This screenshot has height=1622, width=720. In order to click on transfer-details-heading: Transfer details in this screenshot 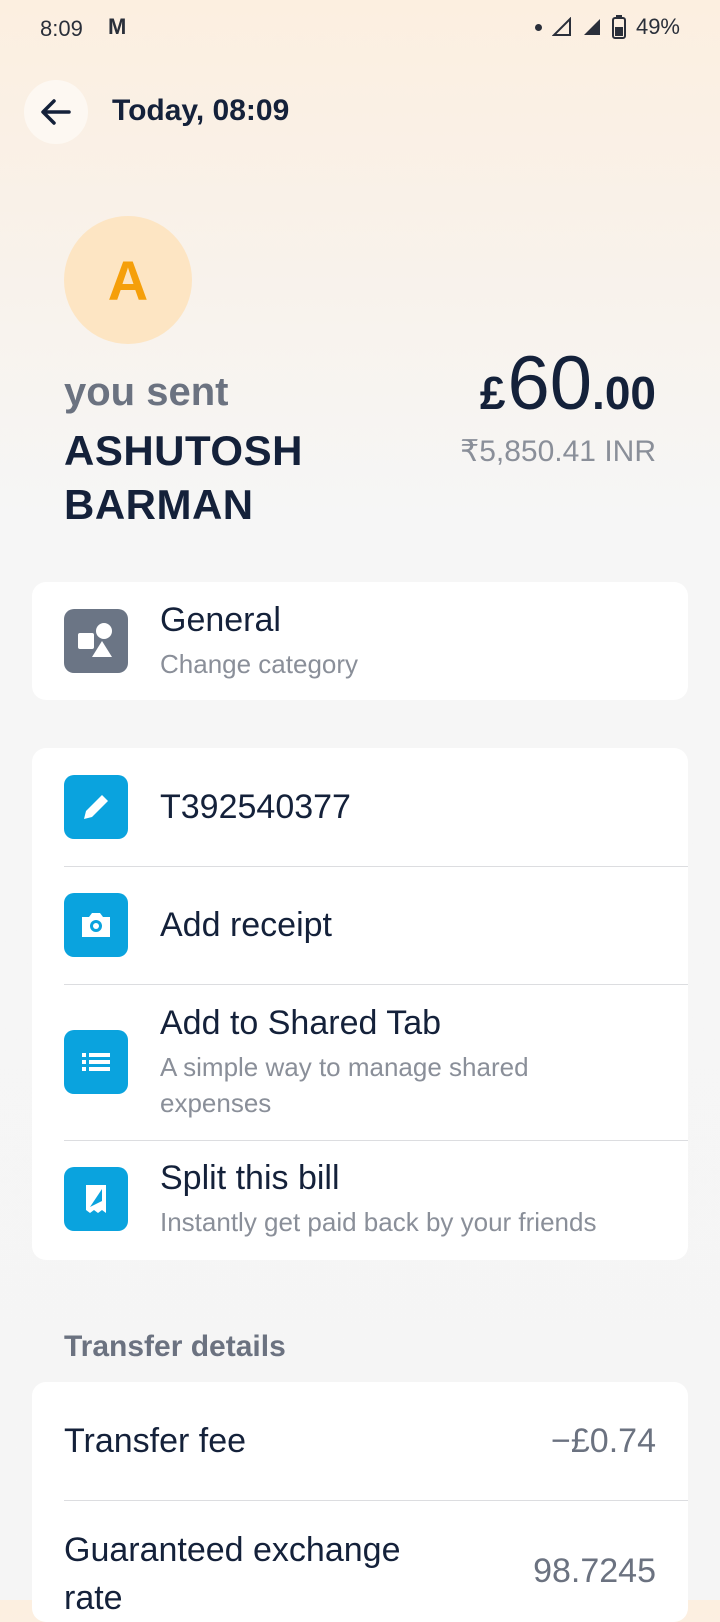, I will do `click(175, 1346)`.